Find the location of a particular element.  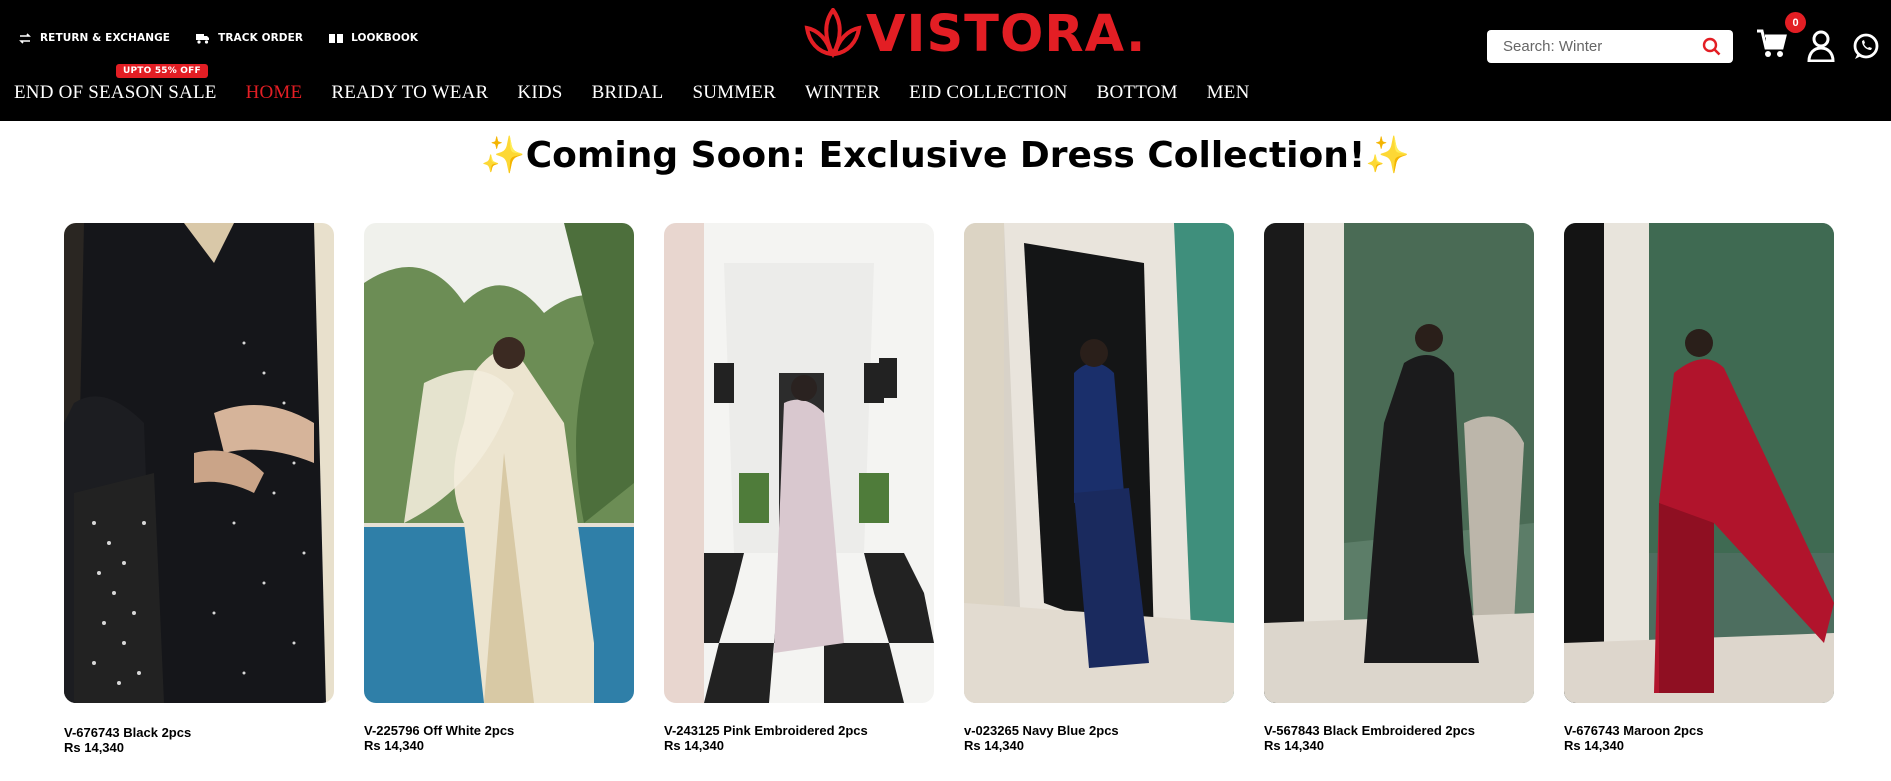

cart-icon is located at coordinates (1772, 45).